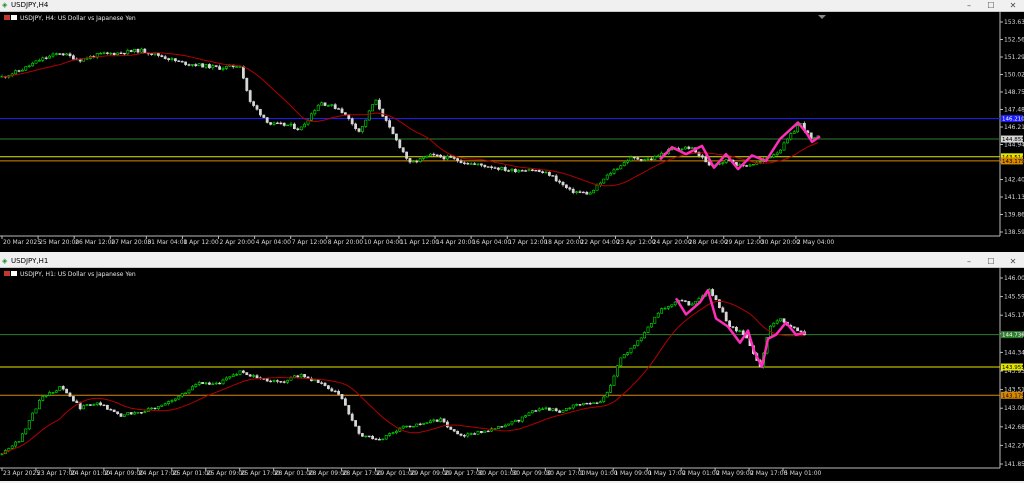 This screenshot has width=1024, height=483. Describe the element at coordinates (672, 242) in the screenshot. I see `time-label: 24 Apr 20:00` at that location.